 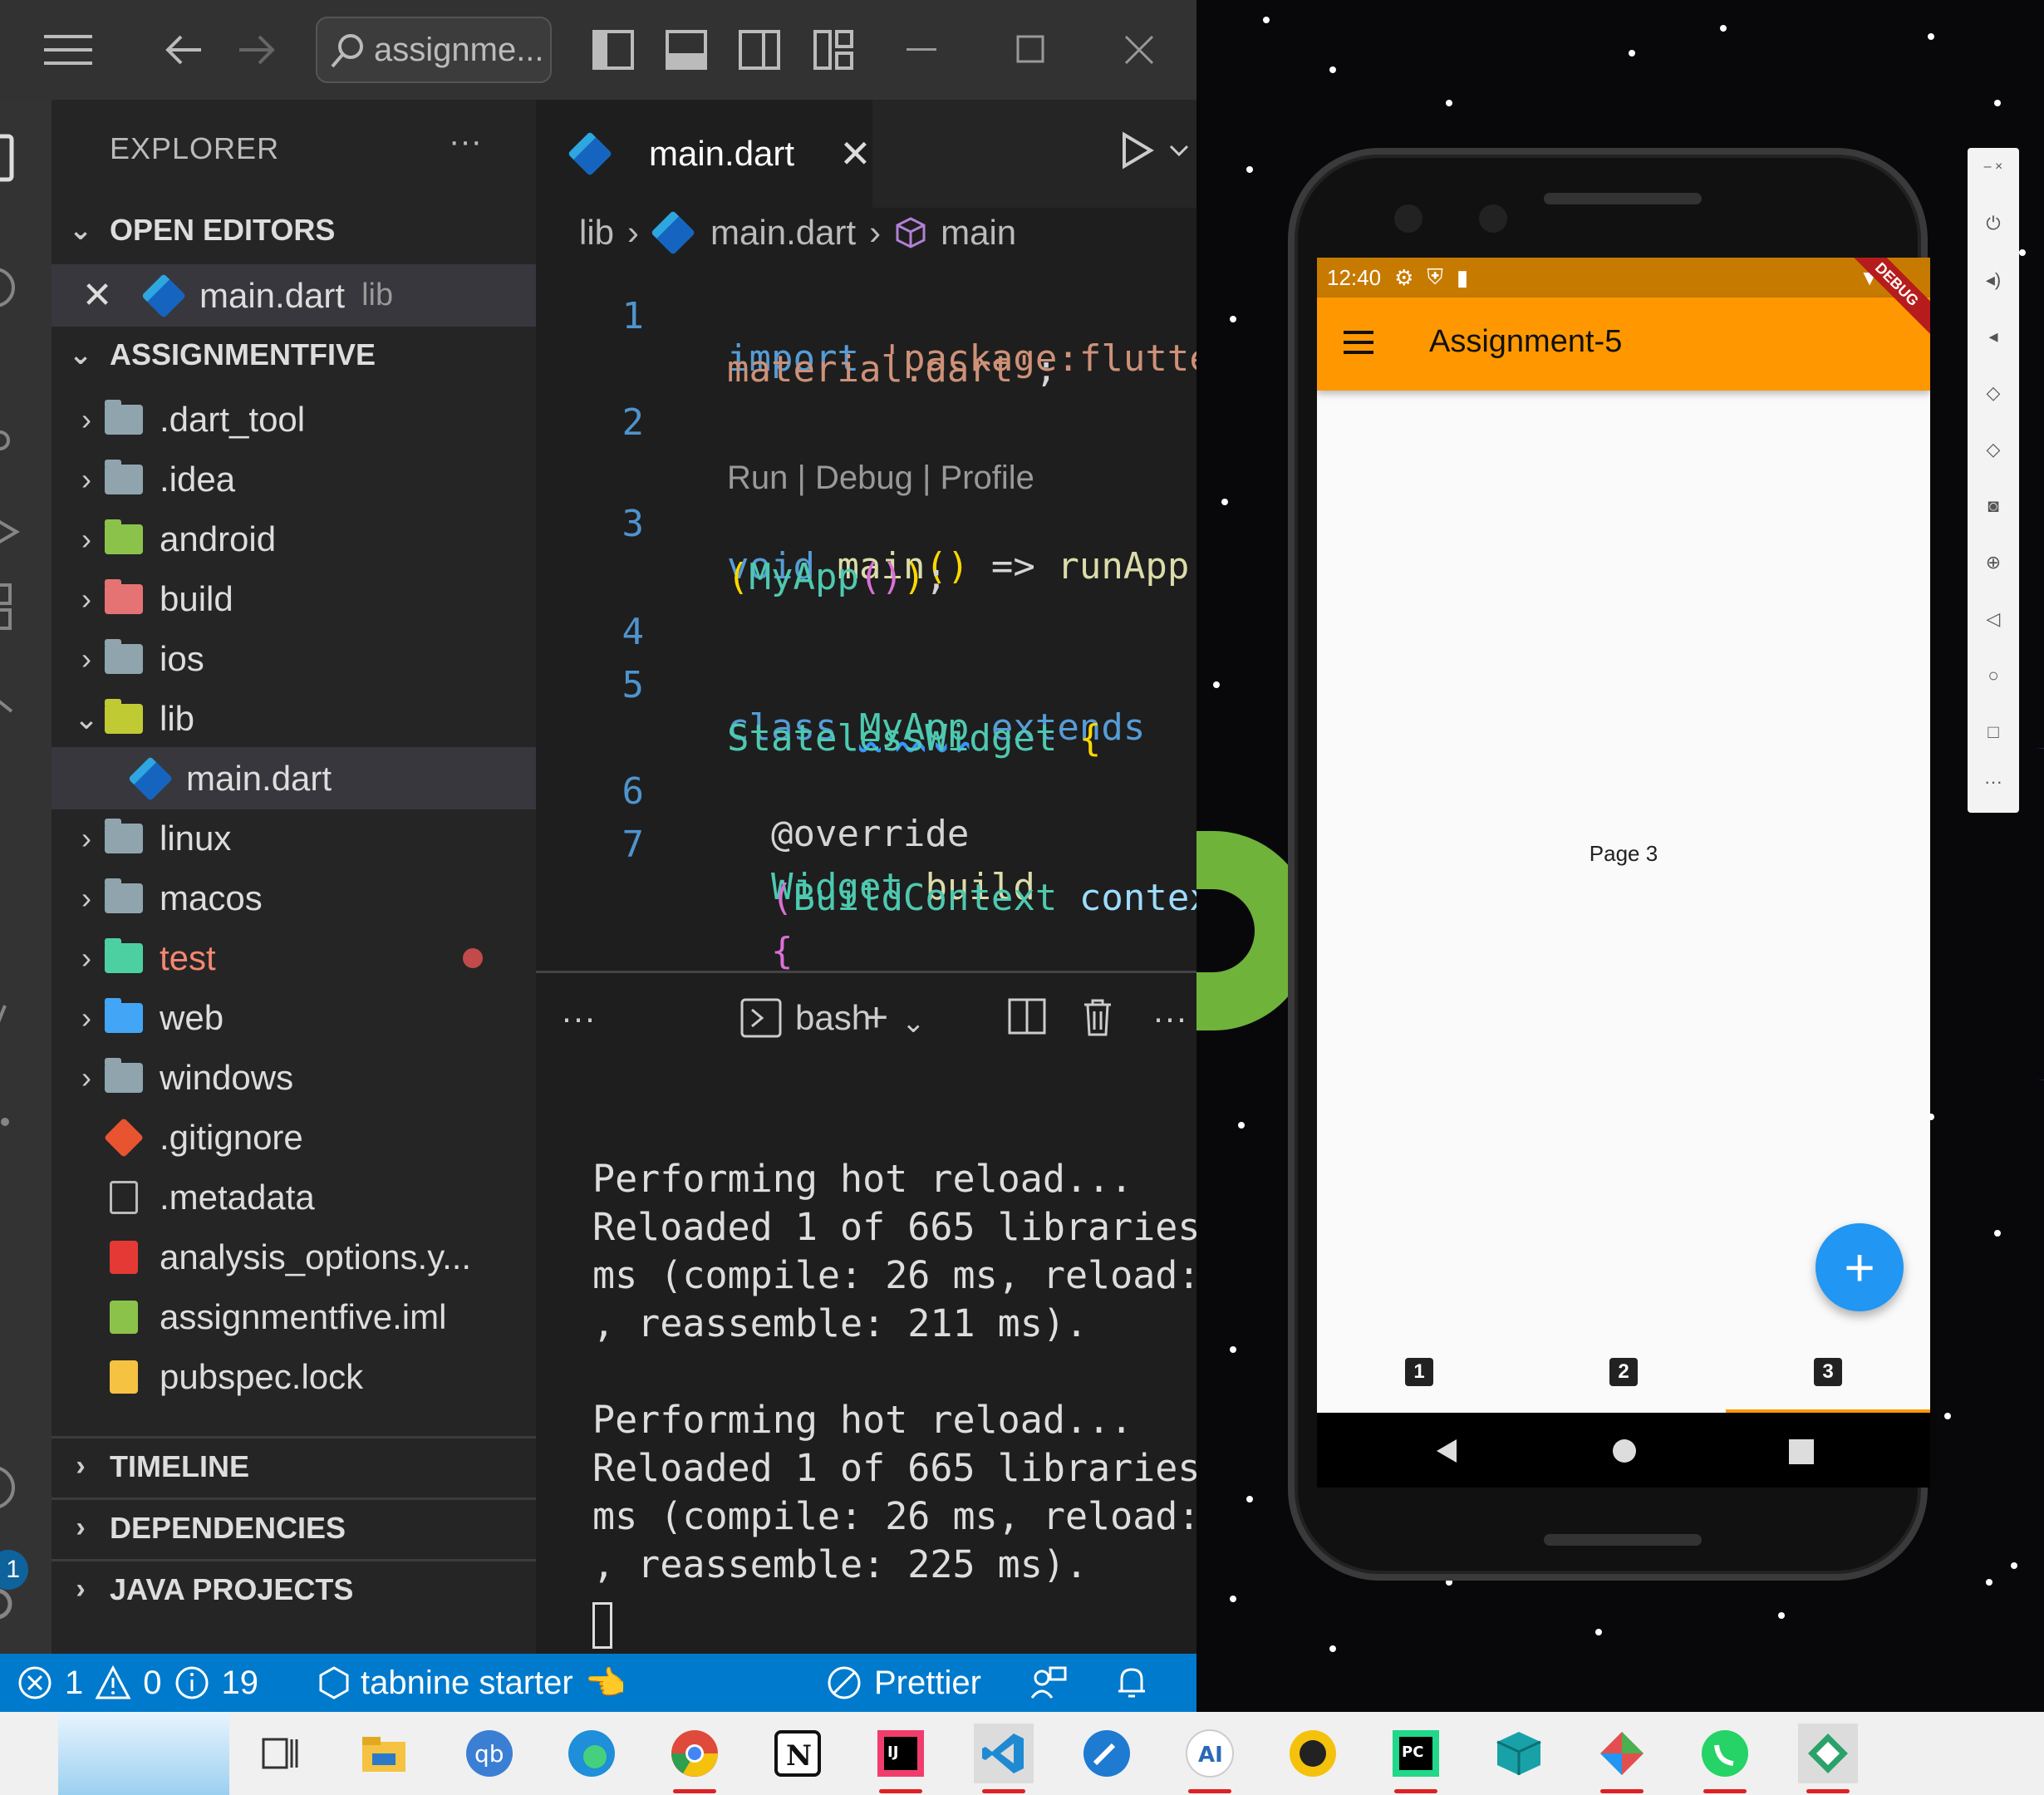 What do you see at coordinates (1993, 450) in the screenshot?
I see `rotate-right-icon: ◇` at bounding box center [1993, 450].